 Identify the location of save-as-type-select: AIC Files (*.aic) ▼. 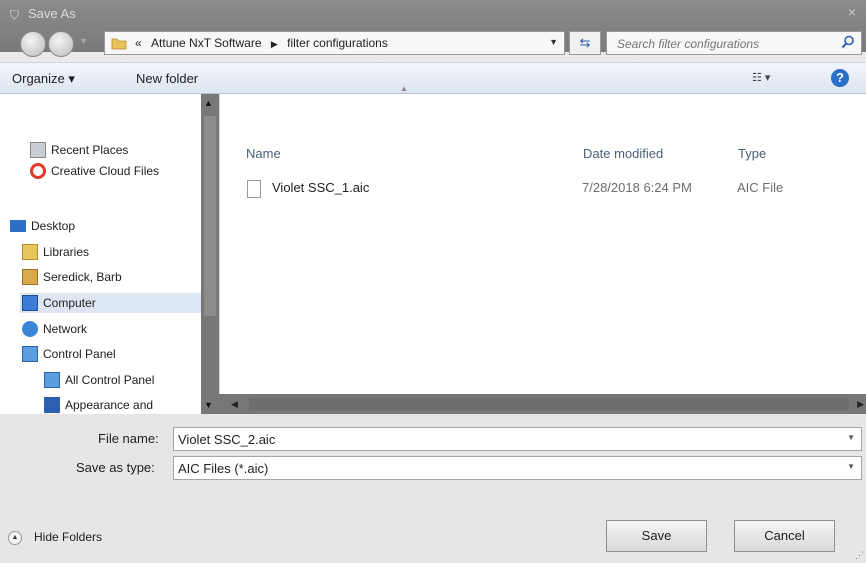
(517, 468).